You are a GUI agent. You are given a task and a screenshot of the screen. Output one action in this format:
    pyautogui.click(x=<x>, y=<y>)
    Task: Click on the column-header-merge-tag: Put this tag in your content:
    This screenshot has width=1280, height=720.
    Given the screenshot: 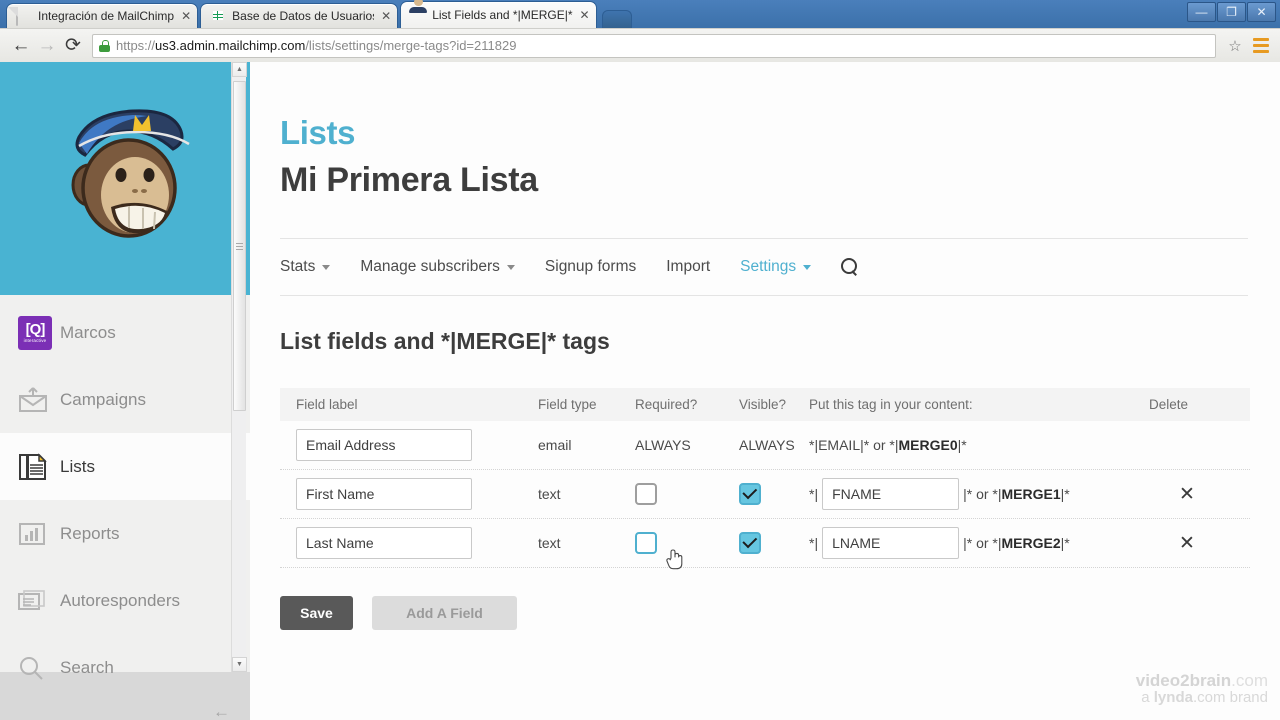 What is the action you would take?
    pyautogui.click(x=891, y=404)
    